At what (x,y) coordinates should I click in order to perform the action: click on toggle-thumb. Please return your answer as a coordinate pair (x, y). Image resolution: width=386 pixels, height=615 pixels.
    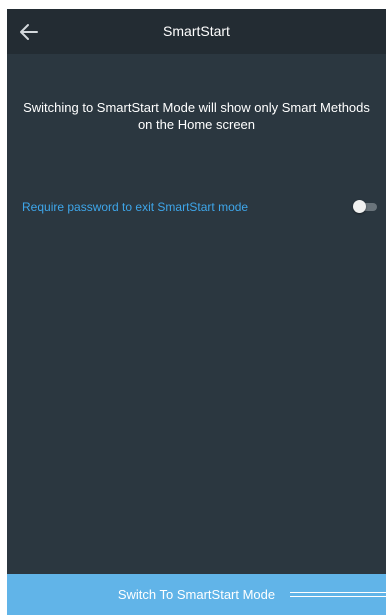
    Looking at the image, I should click on (359, 206).